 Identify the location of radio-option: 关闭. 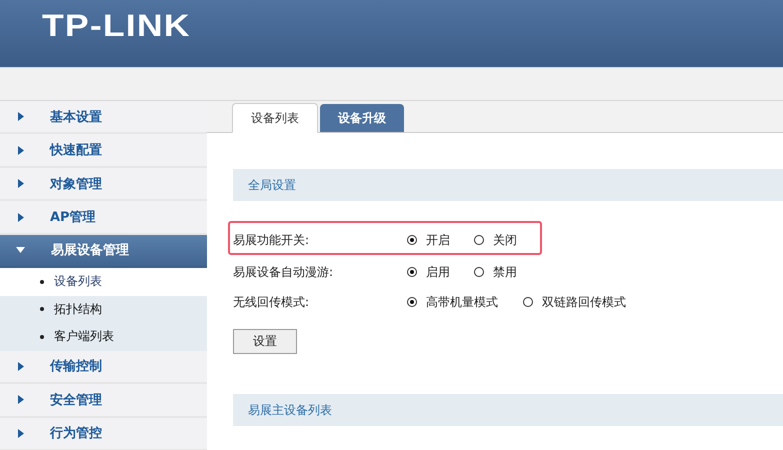
(495, 240).